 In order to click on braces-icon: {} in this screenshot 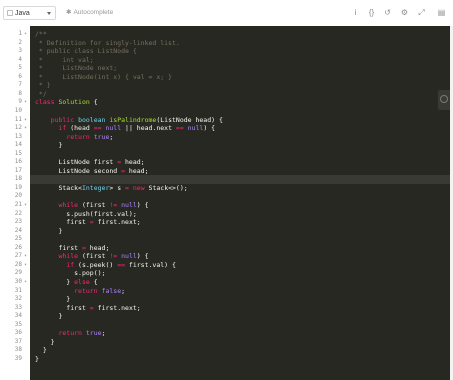, I will do `click(371, 12)`.